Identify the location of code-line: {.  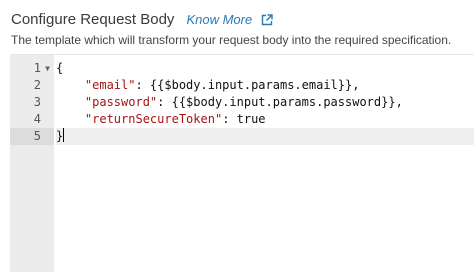
(265, 68).